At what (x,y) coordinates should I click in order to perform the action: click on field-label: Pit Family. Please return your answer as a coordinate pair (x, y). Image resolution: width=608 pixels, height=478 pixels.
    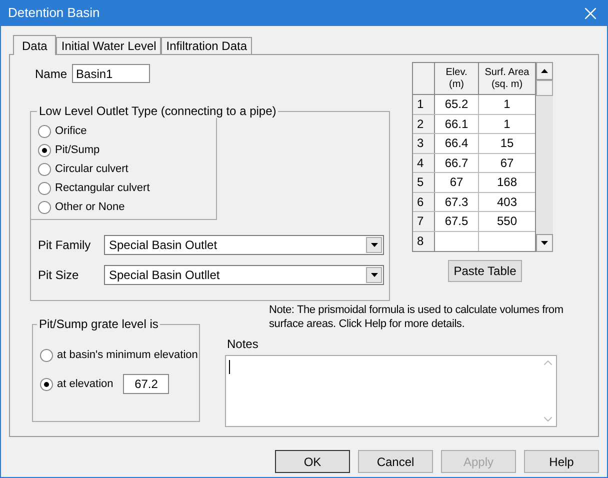
    Looking at the image, I should click on (65, 245).